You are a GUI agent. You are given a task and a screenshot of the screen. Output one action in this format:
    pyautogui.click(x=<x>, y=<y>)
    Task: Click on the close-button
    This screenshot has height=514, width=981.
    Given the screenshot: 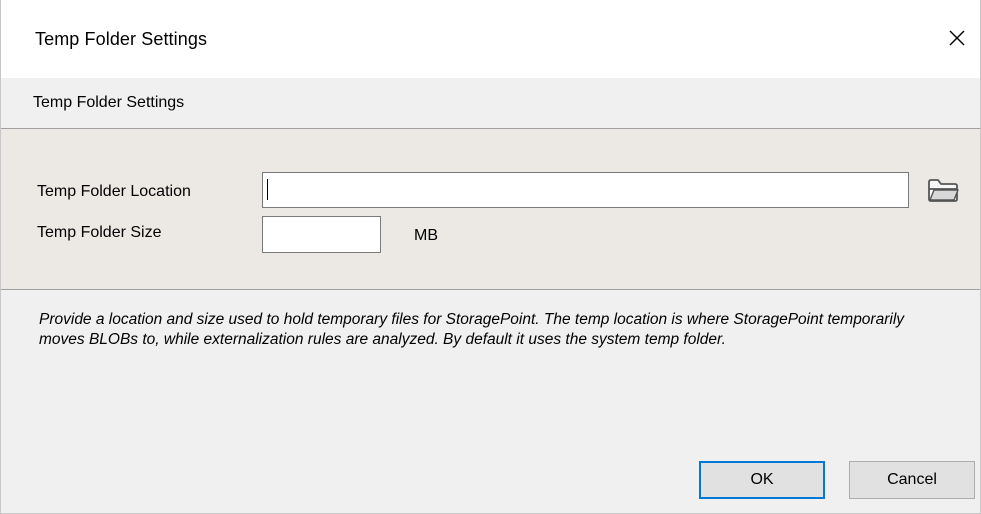 What is the action you would take?
    pyautogui.click(x=957, y=38)
    